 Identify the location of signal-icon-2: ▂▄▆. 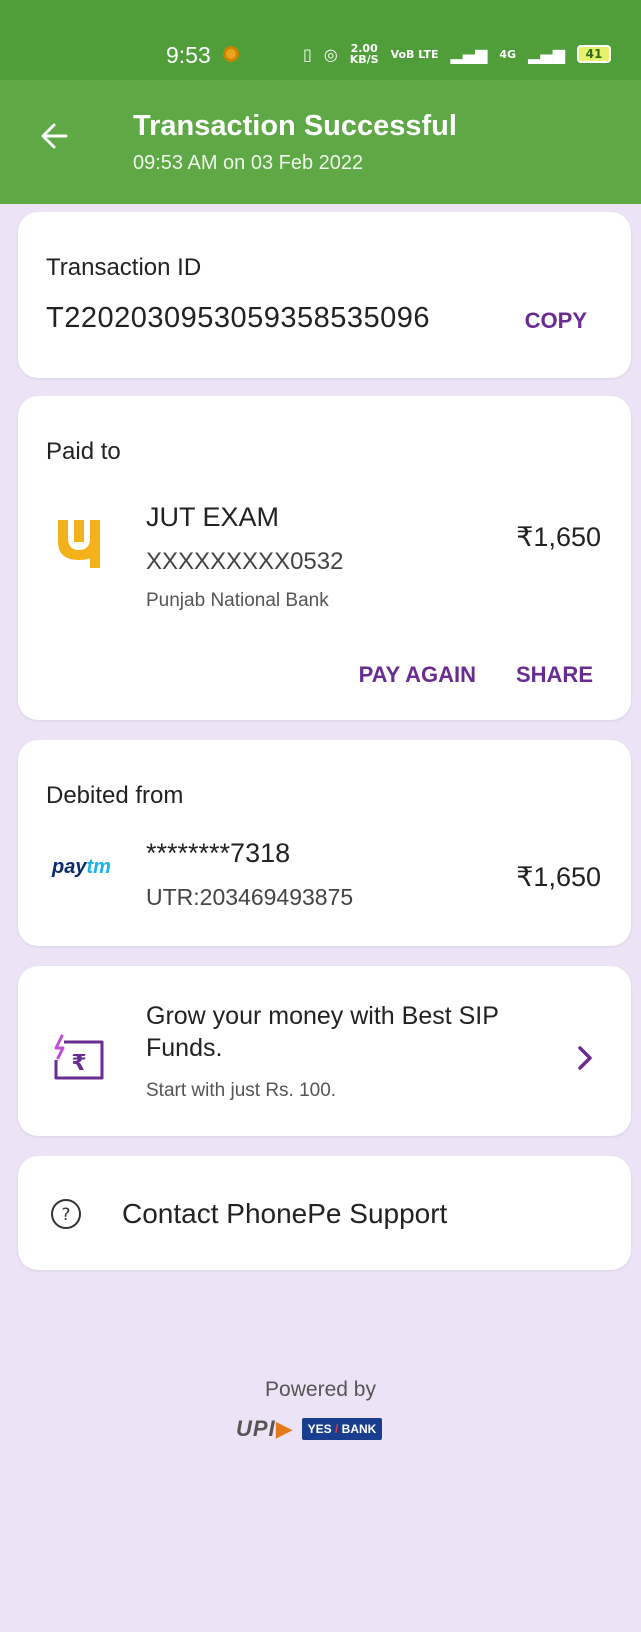
(546, 54).